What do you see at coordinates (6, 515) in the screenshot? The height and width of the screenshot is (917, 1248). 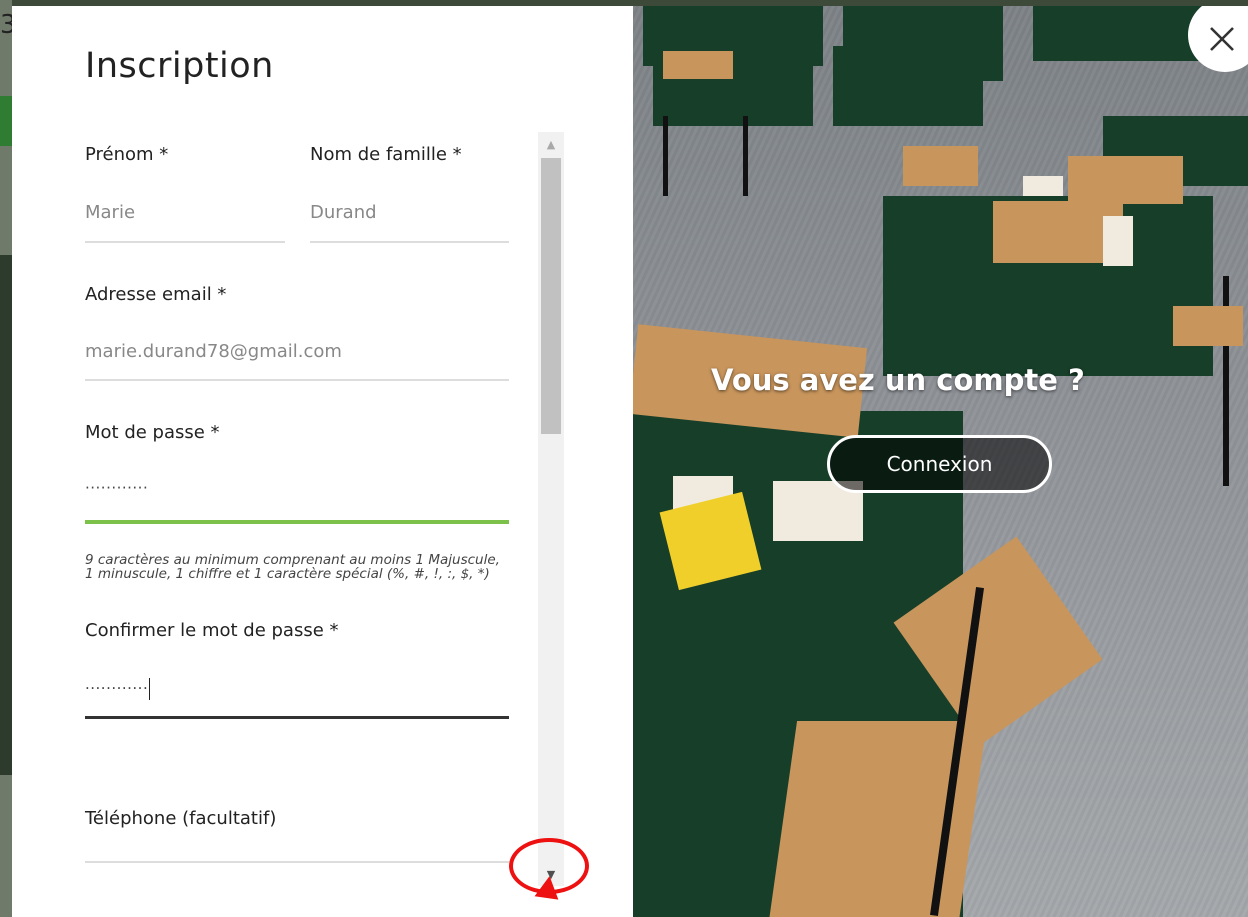 I see `background-dark-block` at bounding box center [6, 515].